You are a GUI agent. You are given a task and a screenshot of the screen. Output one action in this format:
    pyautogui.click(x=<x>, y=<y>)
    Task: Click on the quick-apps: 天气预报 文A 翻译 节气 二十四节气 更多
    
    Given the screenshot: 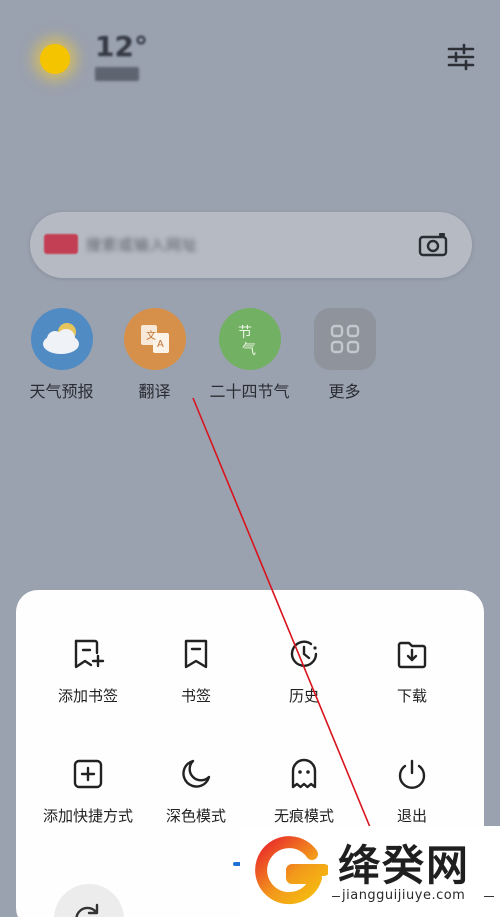 What is the action you would take?
    pyautogui.click(x=250, y=358)
    